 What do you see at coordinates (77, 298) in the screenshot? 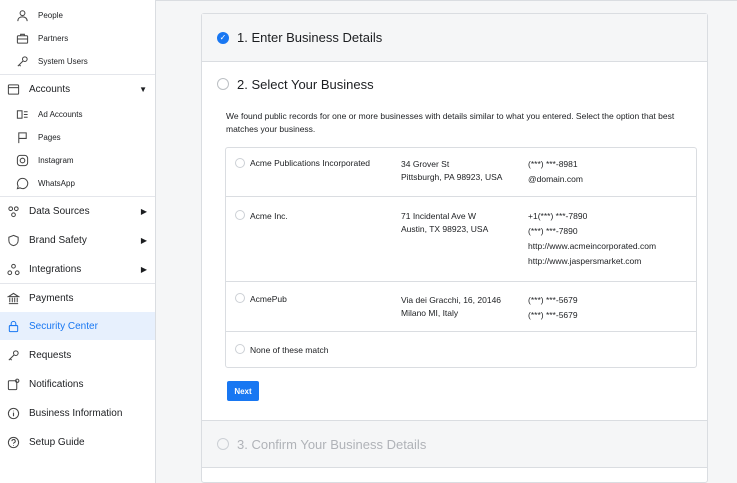
I see `sidebar-item-payments: Payments` at bounding box center [77, 298].